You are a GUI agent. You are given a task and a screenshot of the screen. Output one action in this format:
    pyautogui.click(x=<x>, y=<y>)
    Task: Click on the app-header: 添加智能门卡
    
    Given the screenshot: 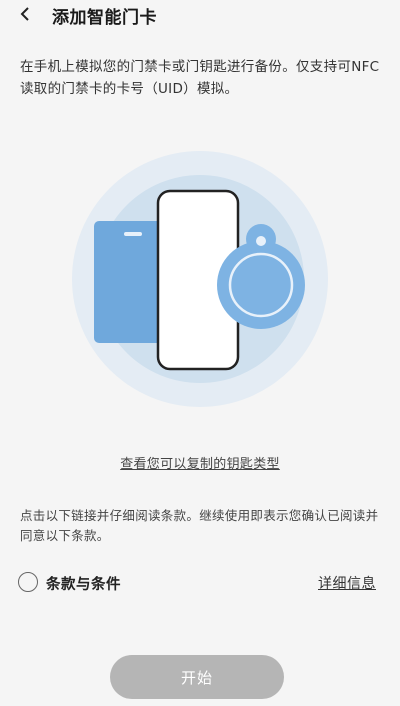 What is the action you would take?
    pyautogui.click(x=200, y=17)
    